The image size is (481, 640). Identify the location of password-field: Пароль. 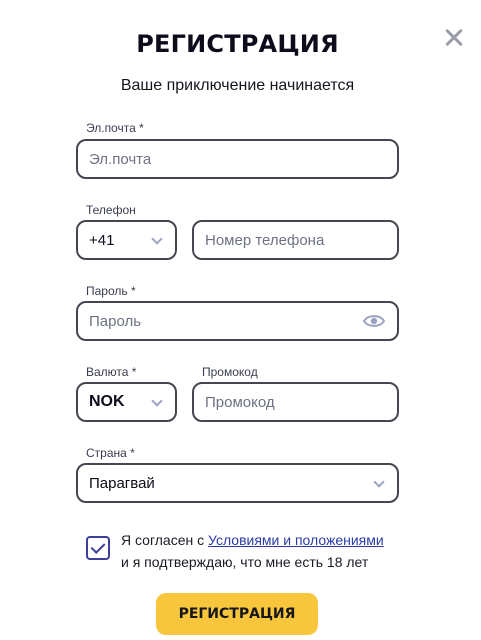
(237, 321).